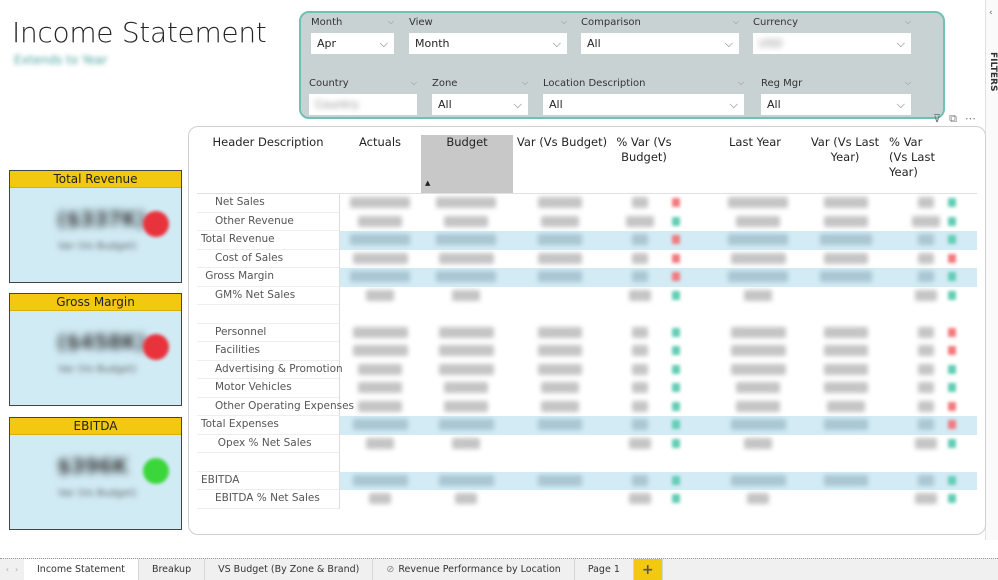  Describe the element at coordinates (249, 257) in the screenshot. I see `row-label: Cost of Sales` at that location.